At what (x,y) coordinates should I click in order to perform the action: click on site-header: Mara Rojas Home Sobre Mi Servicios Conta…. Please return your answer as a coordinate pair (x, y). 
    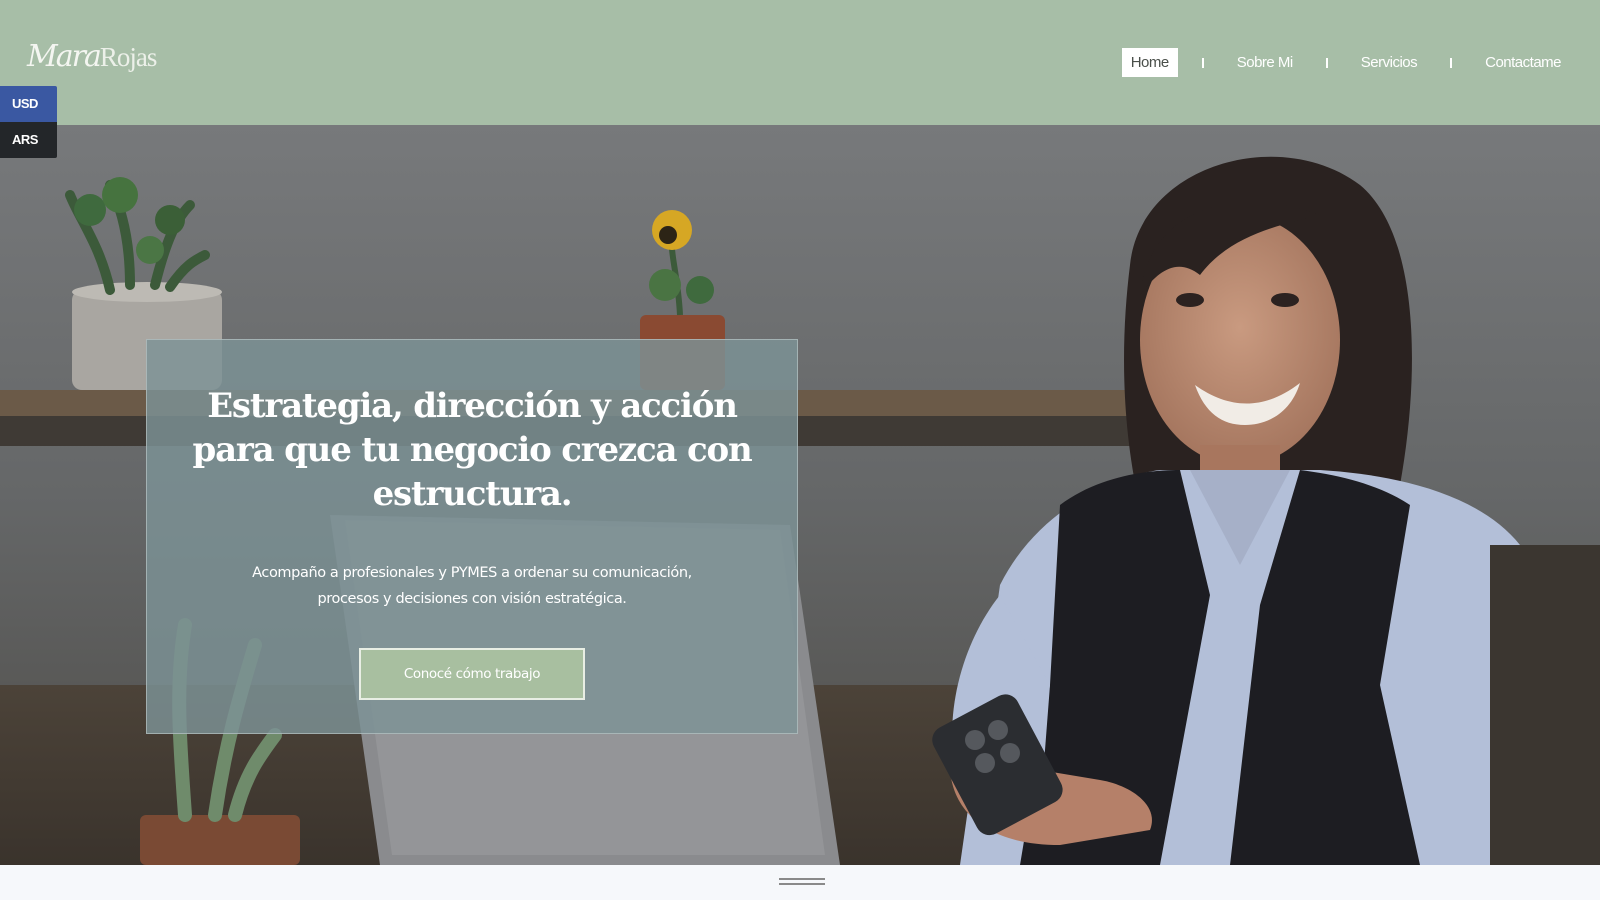
    Looking at the image, I should click on (800, 62).